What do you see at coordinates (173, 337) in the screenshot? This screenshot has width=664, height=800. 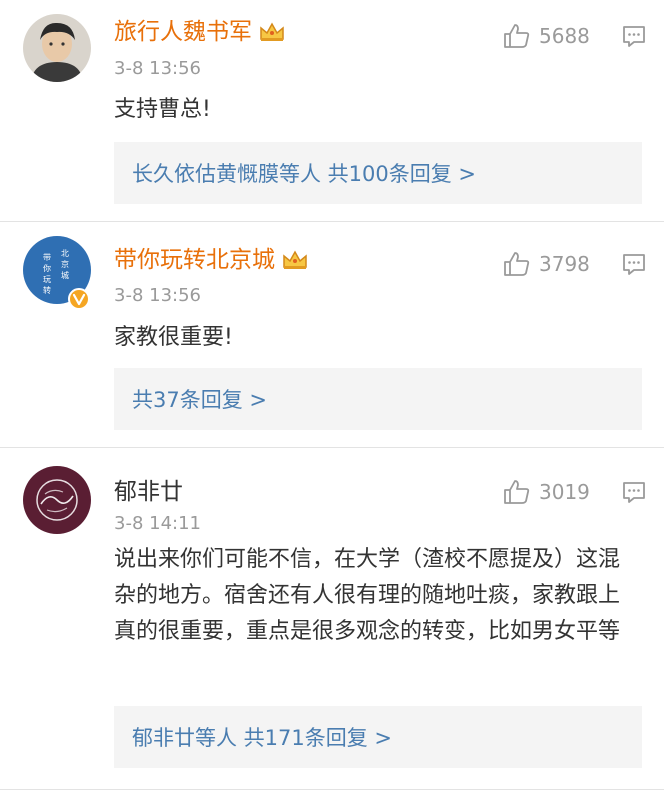 I see `comment-text: 家教很重要!` at bounding box center [173, 337].